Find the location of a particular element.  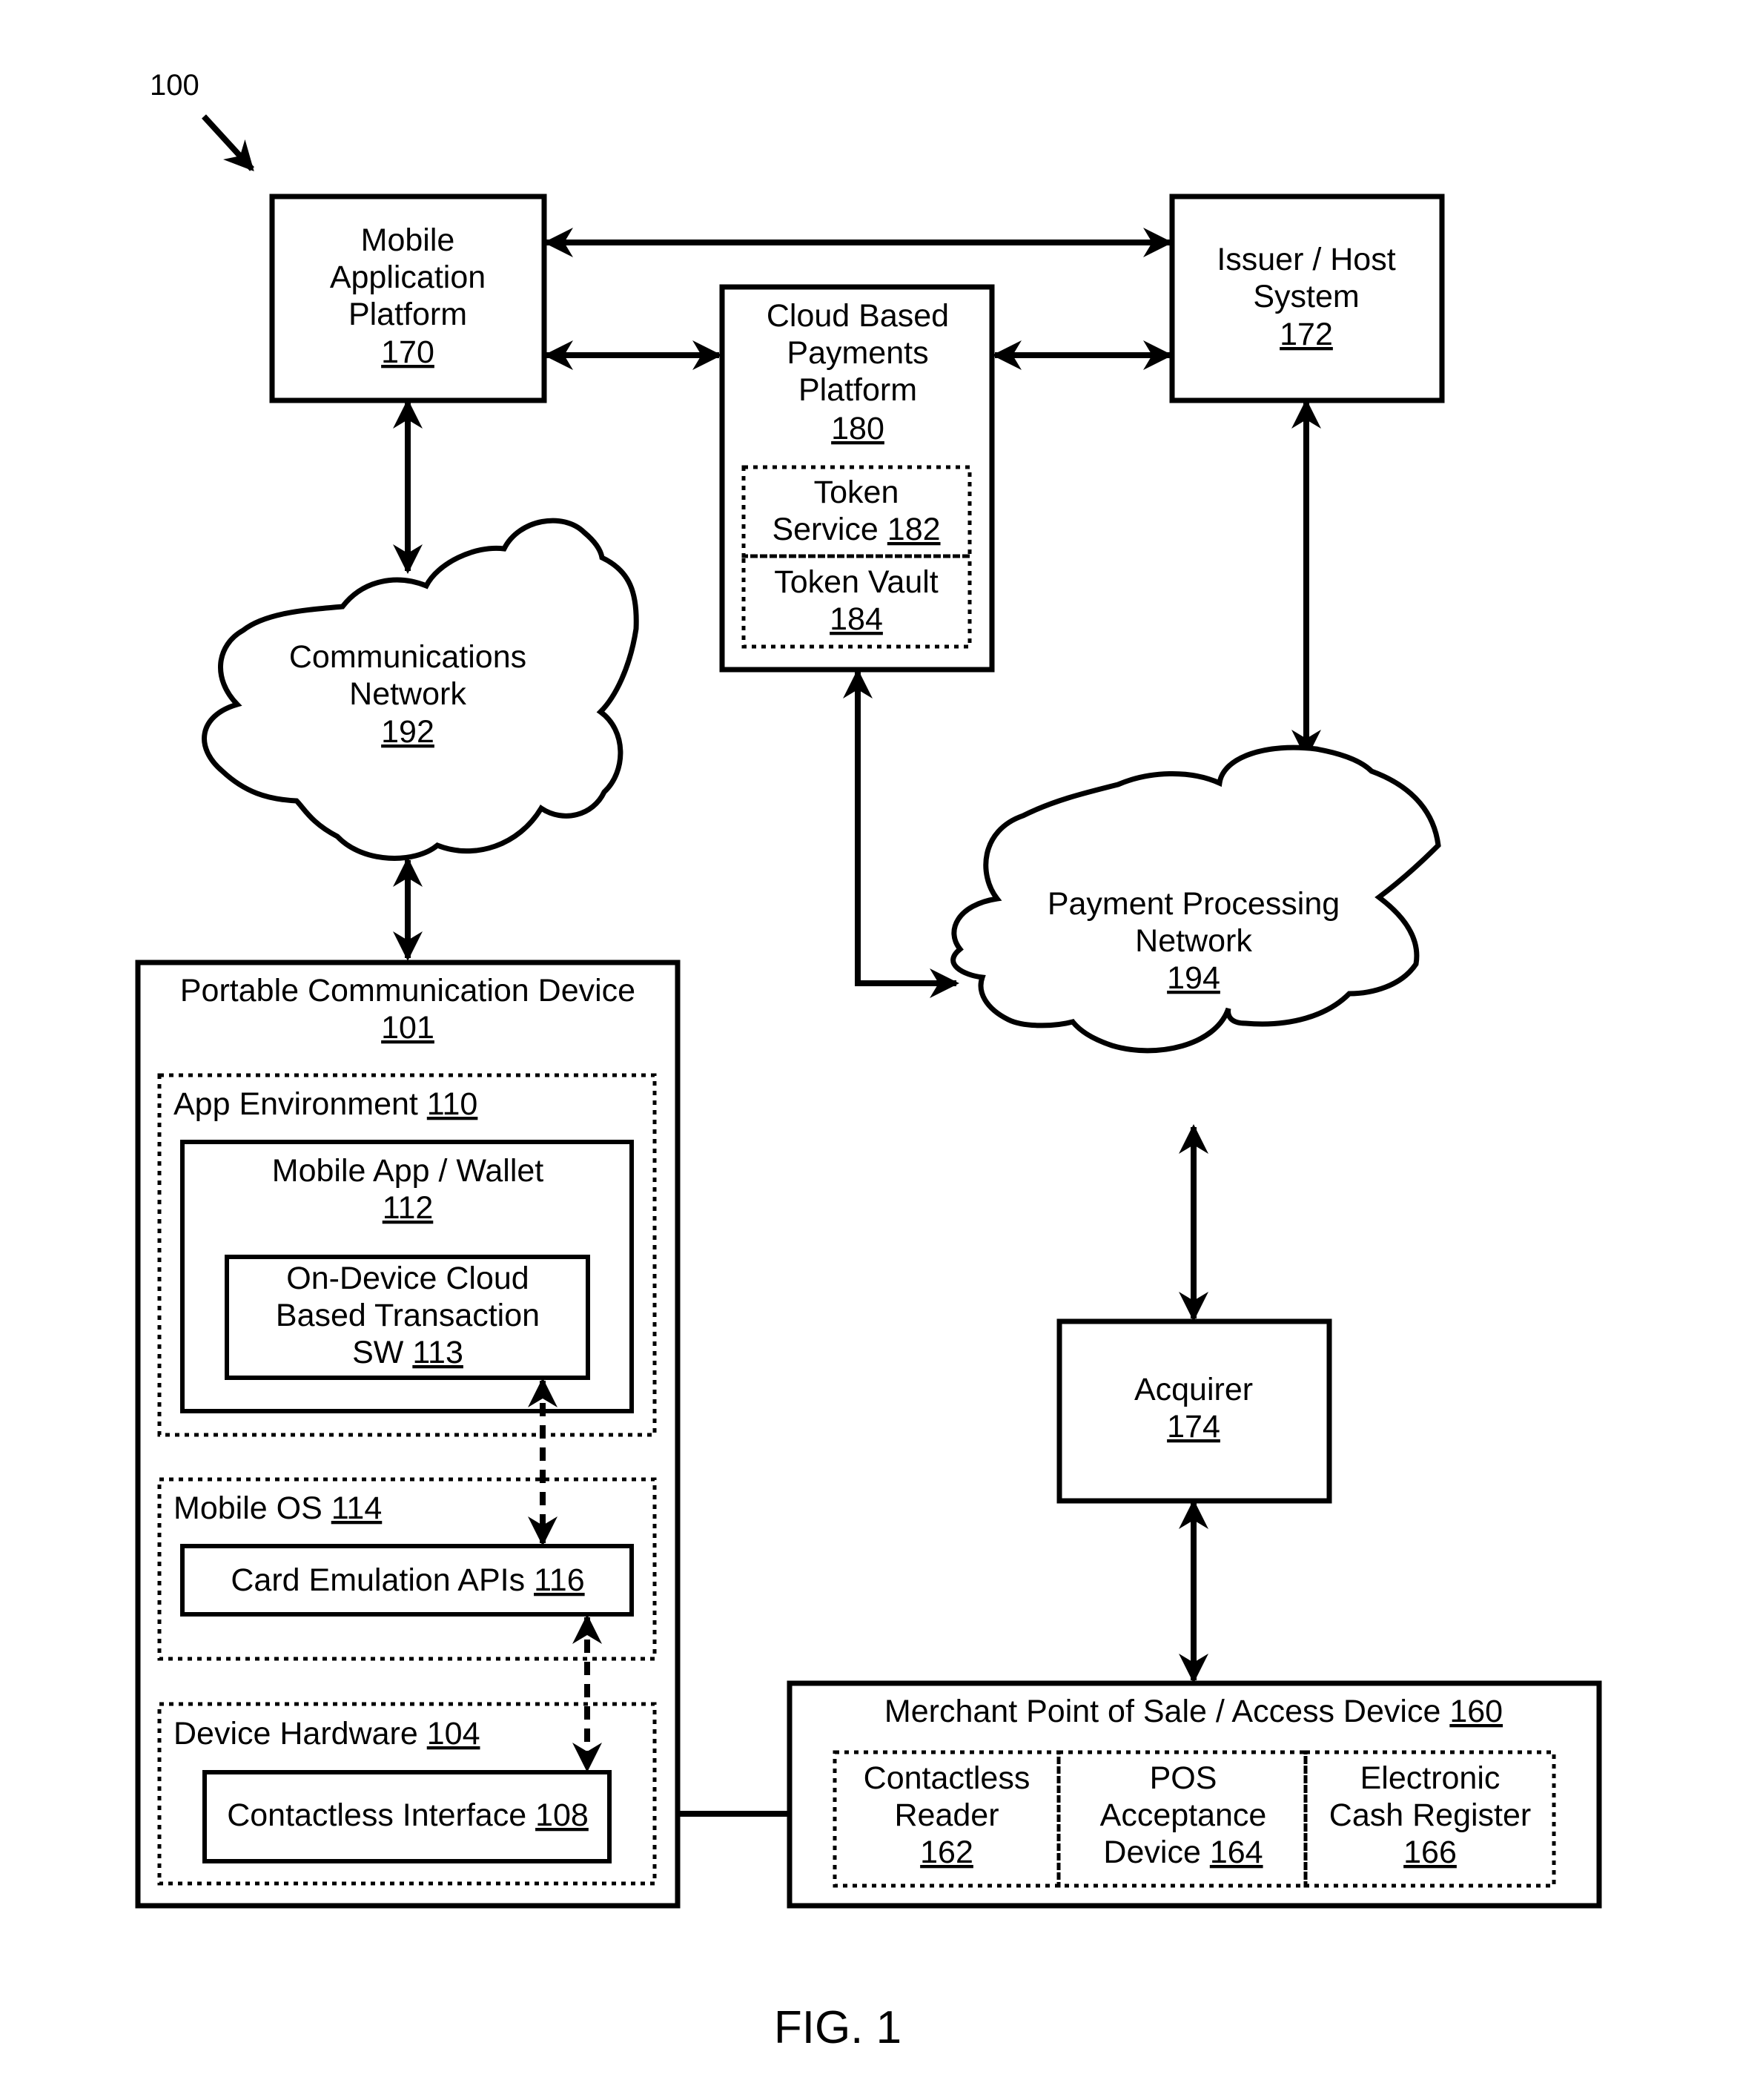

node-label-line: Device 164 is located at coordinates (1183, 1852).